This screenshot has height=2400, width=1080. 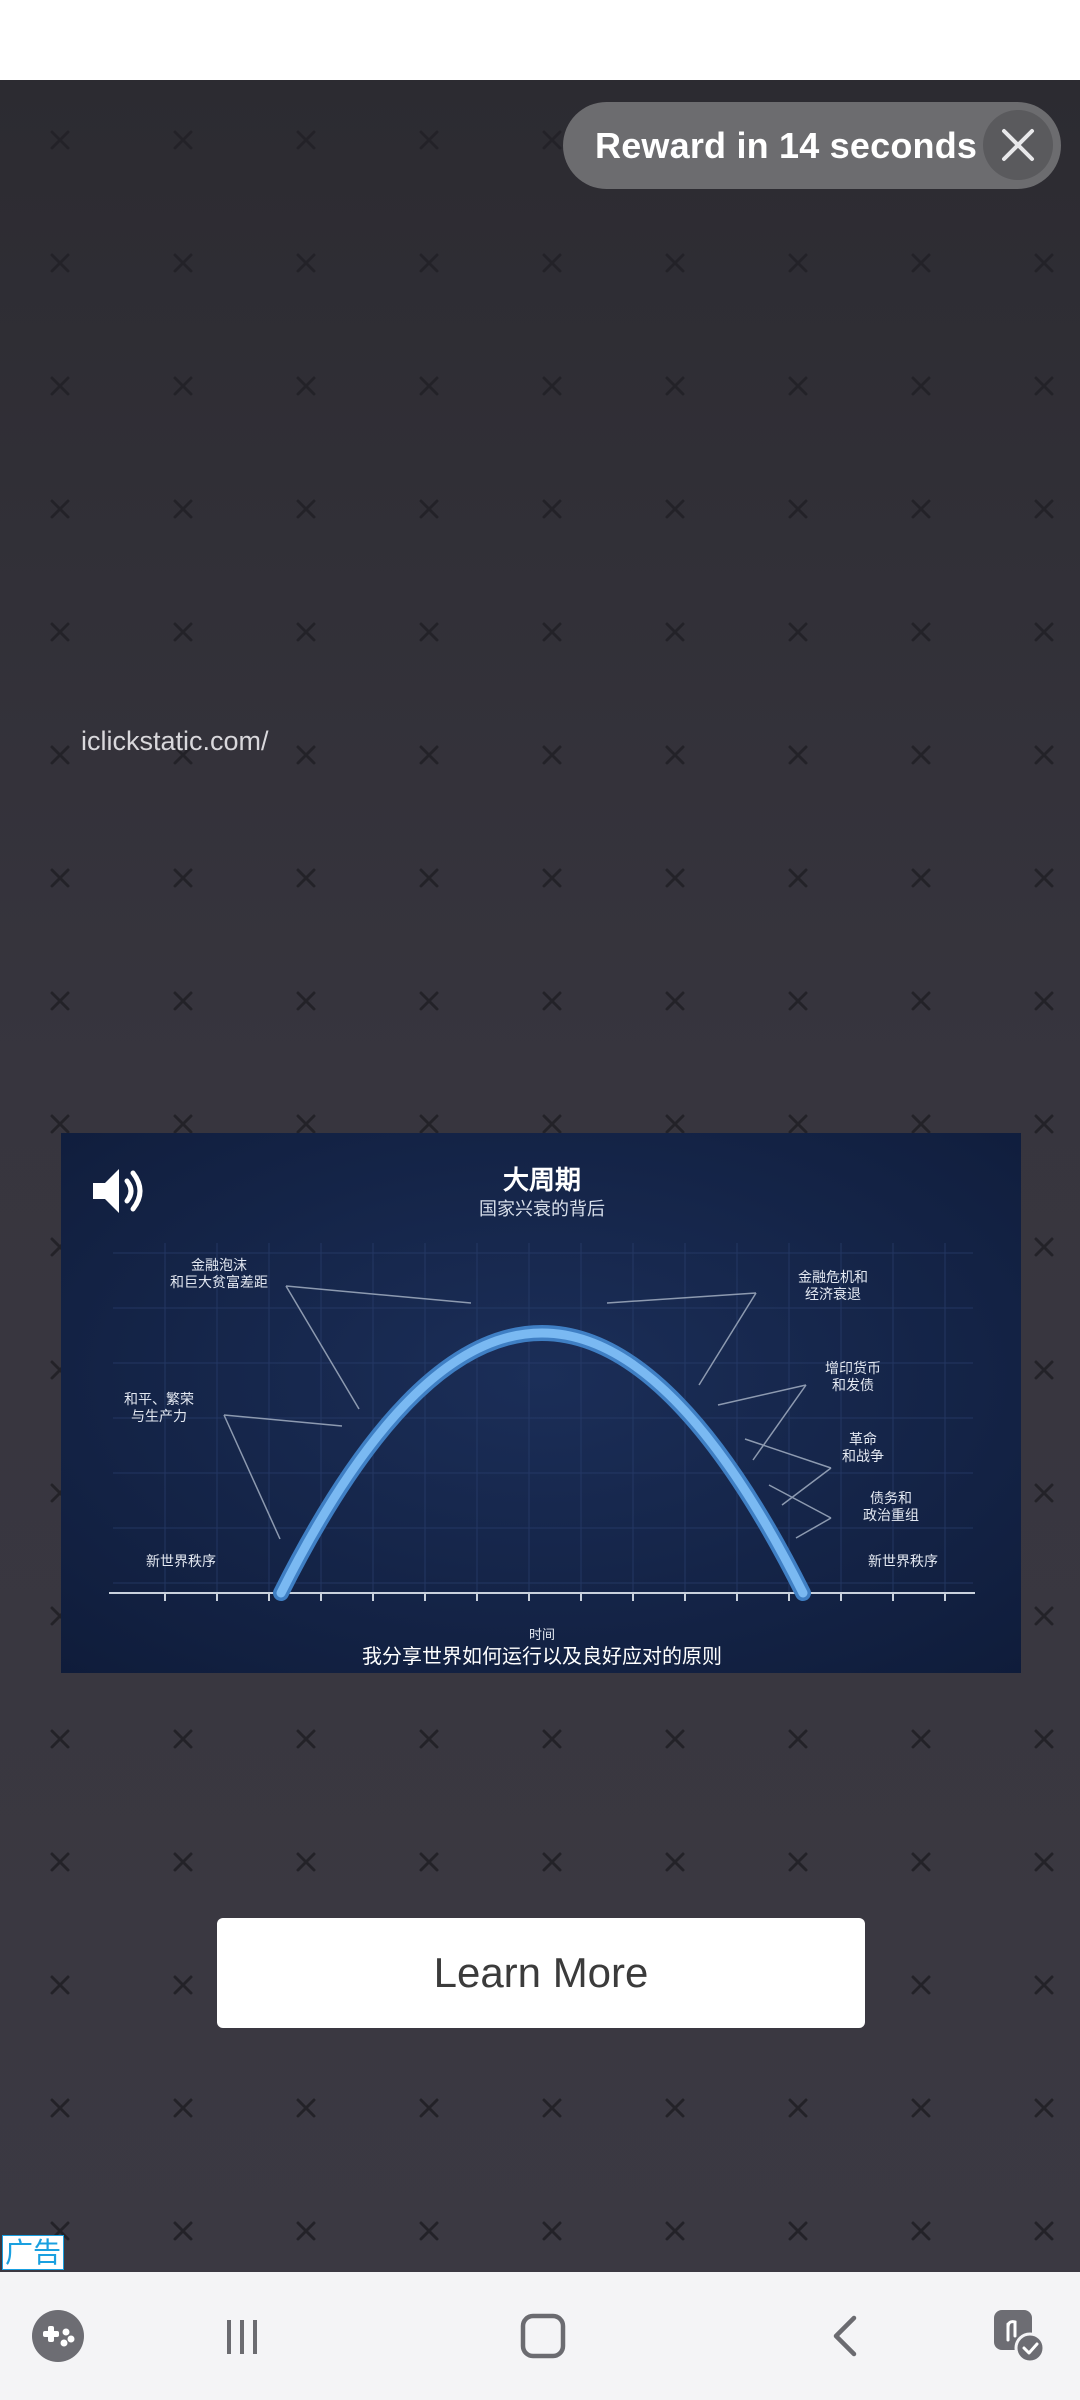 What do you see at coordinates (891, 1516) in the screenshot?
I see `annotation-restructure-2: 政治重组` at bounding box center [891, 1516].